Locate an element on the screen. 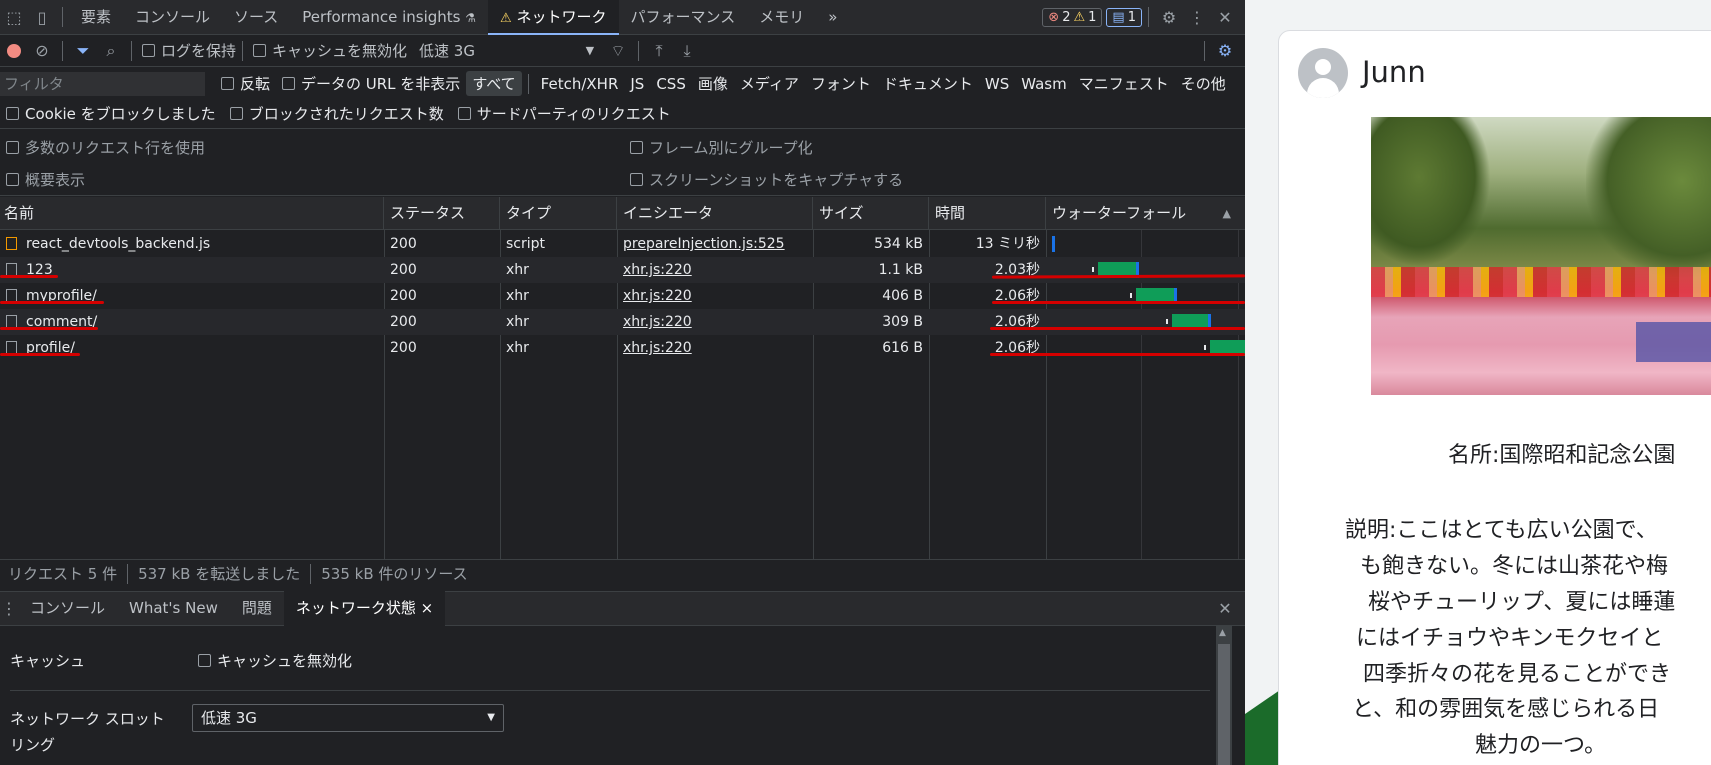  column-header-status: ステータス is located at coordinates (442, 213).